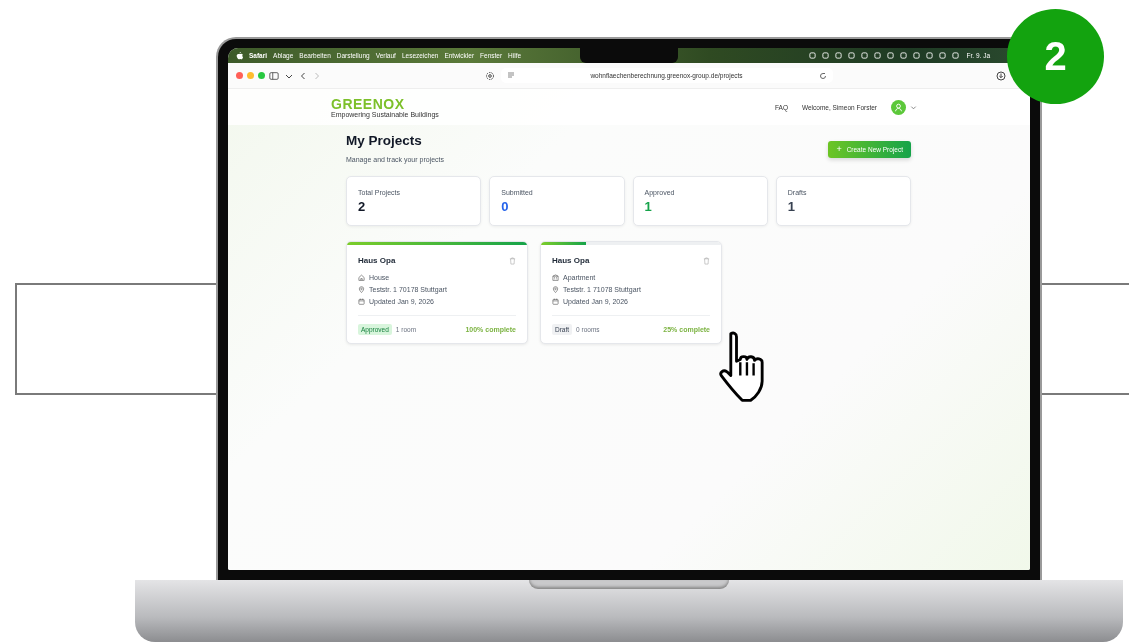 The width and height of the screenshot is (1129, 642). What do you see at coordinates (510, 75) in the screenshot?
I see `page-icon` at bounding box center [510, 75].